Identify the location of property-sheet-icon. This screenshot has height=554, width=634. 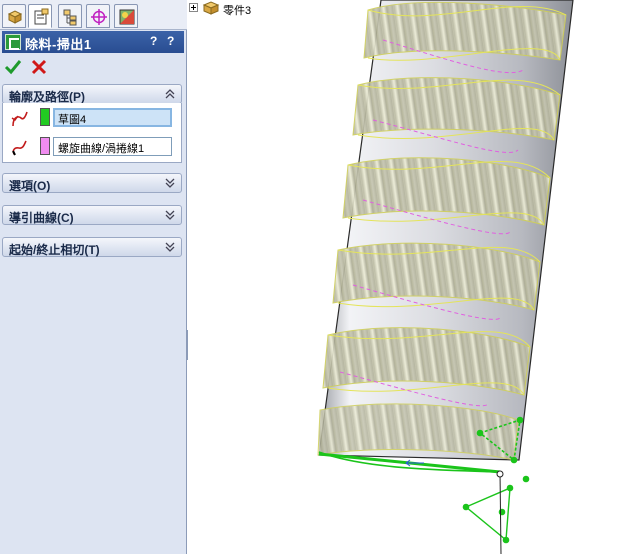
(41, 16).